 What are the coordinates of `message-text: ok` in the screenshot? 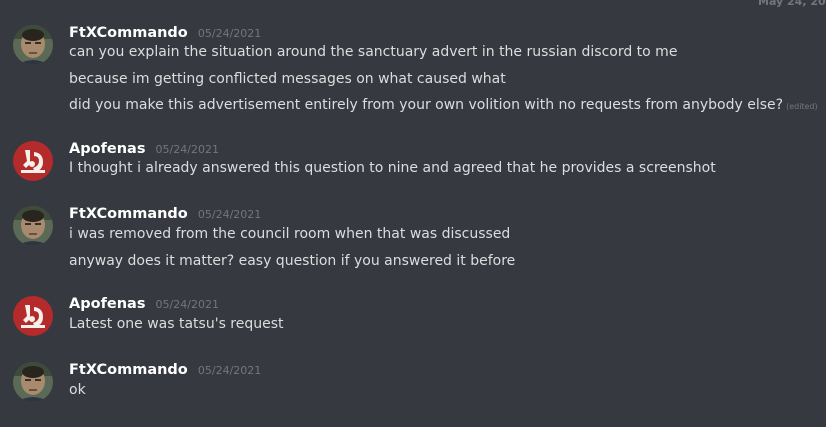 It's located at (77, 390).